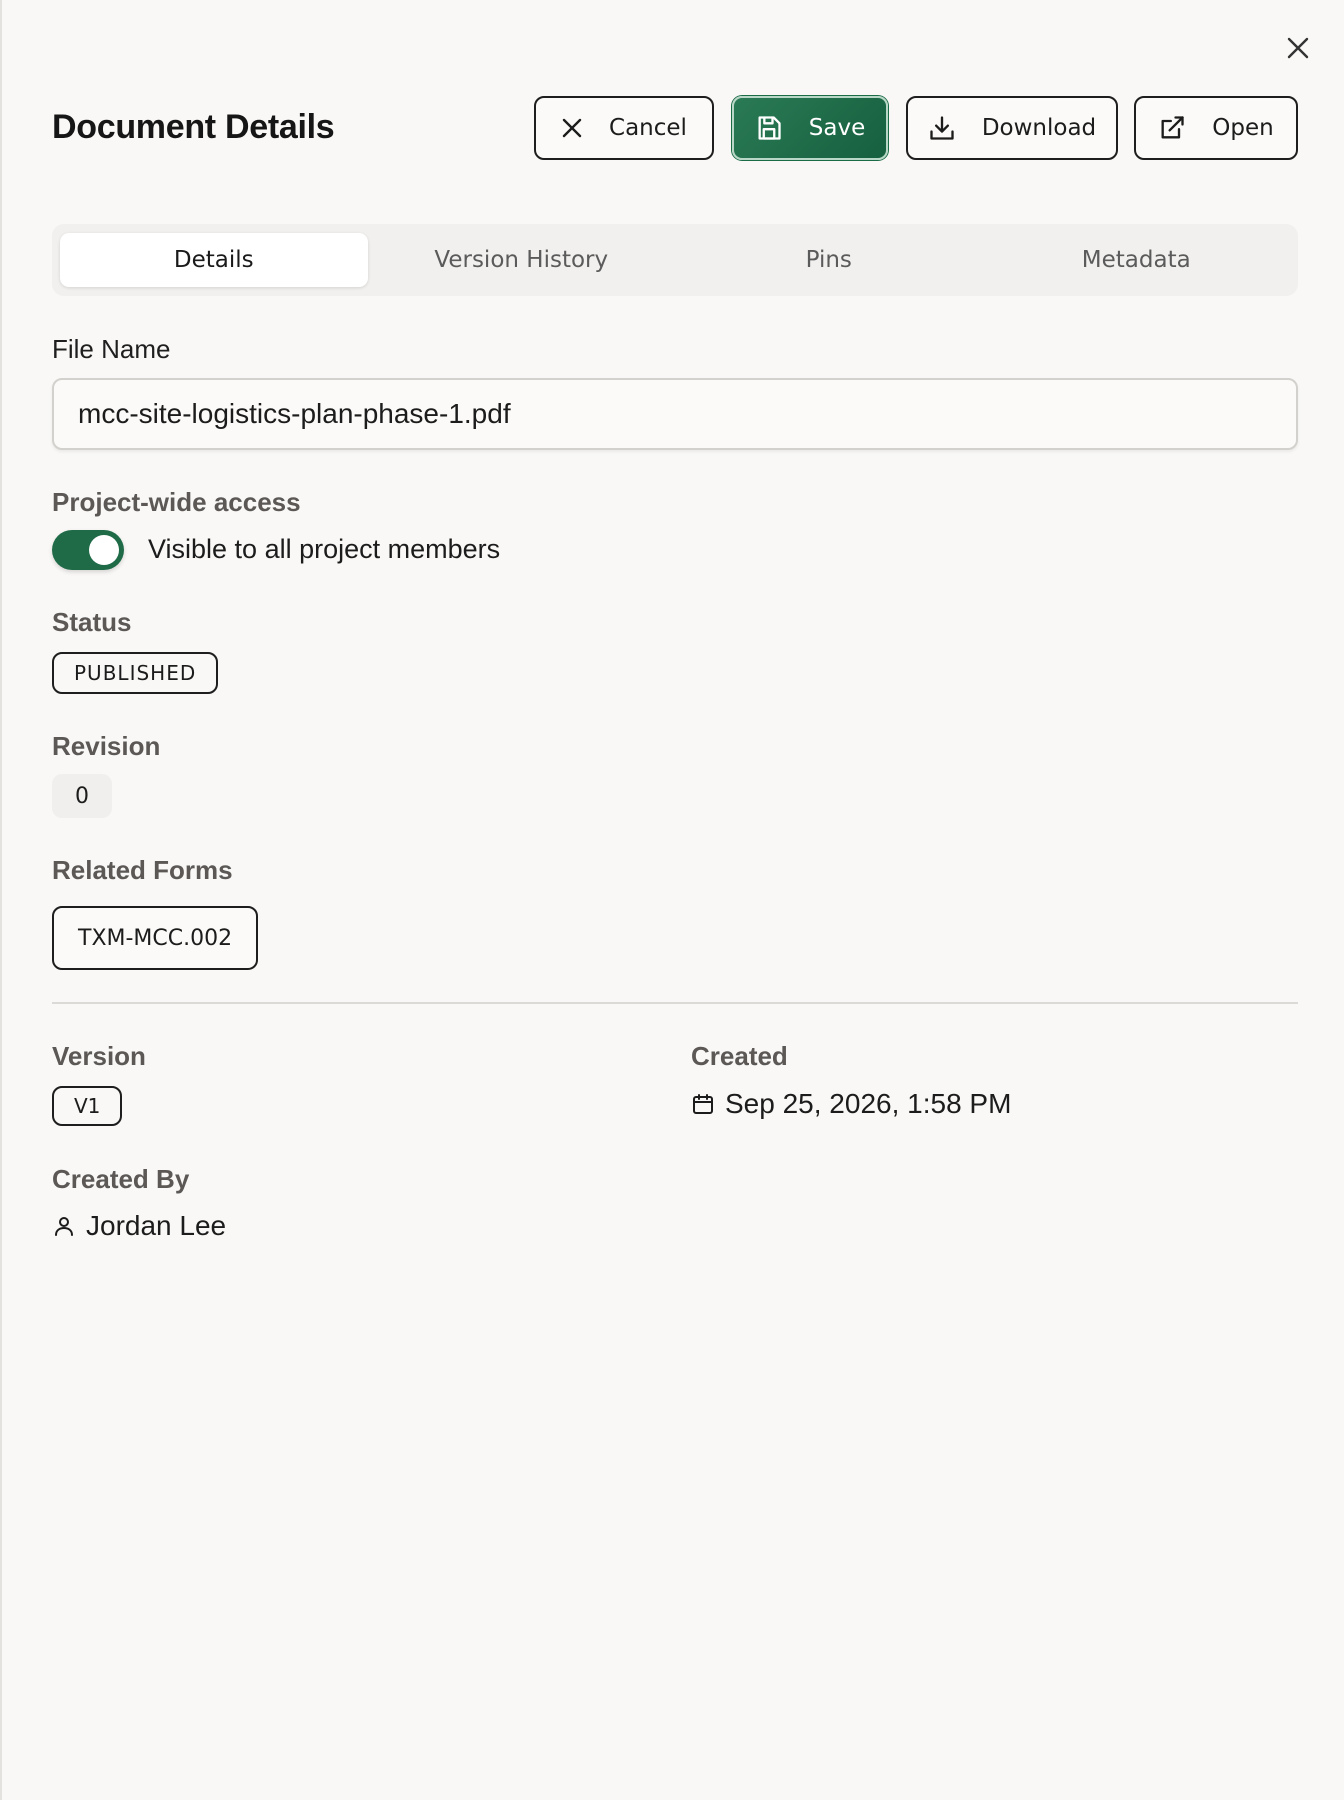  Describe the element at coordinates (837, 128) in the screenshot. I see `save-button-label: Save` at that location.